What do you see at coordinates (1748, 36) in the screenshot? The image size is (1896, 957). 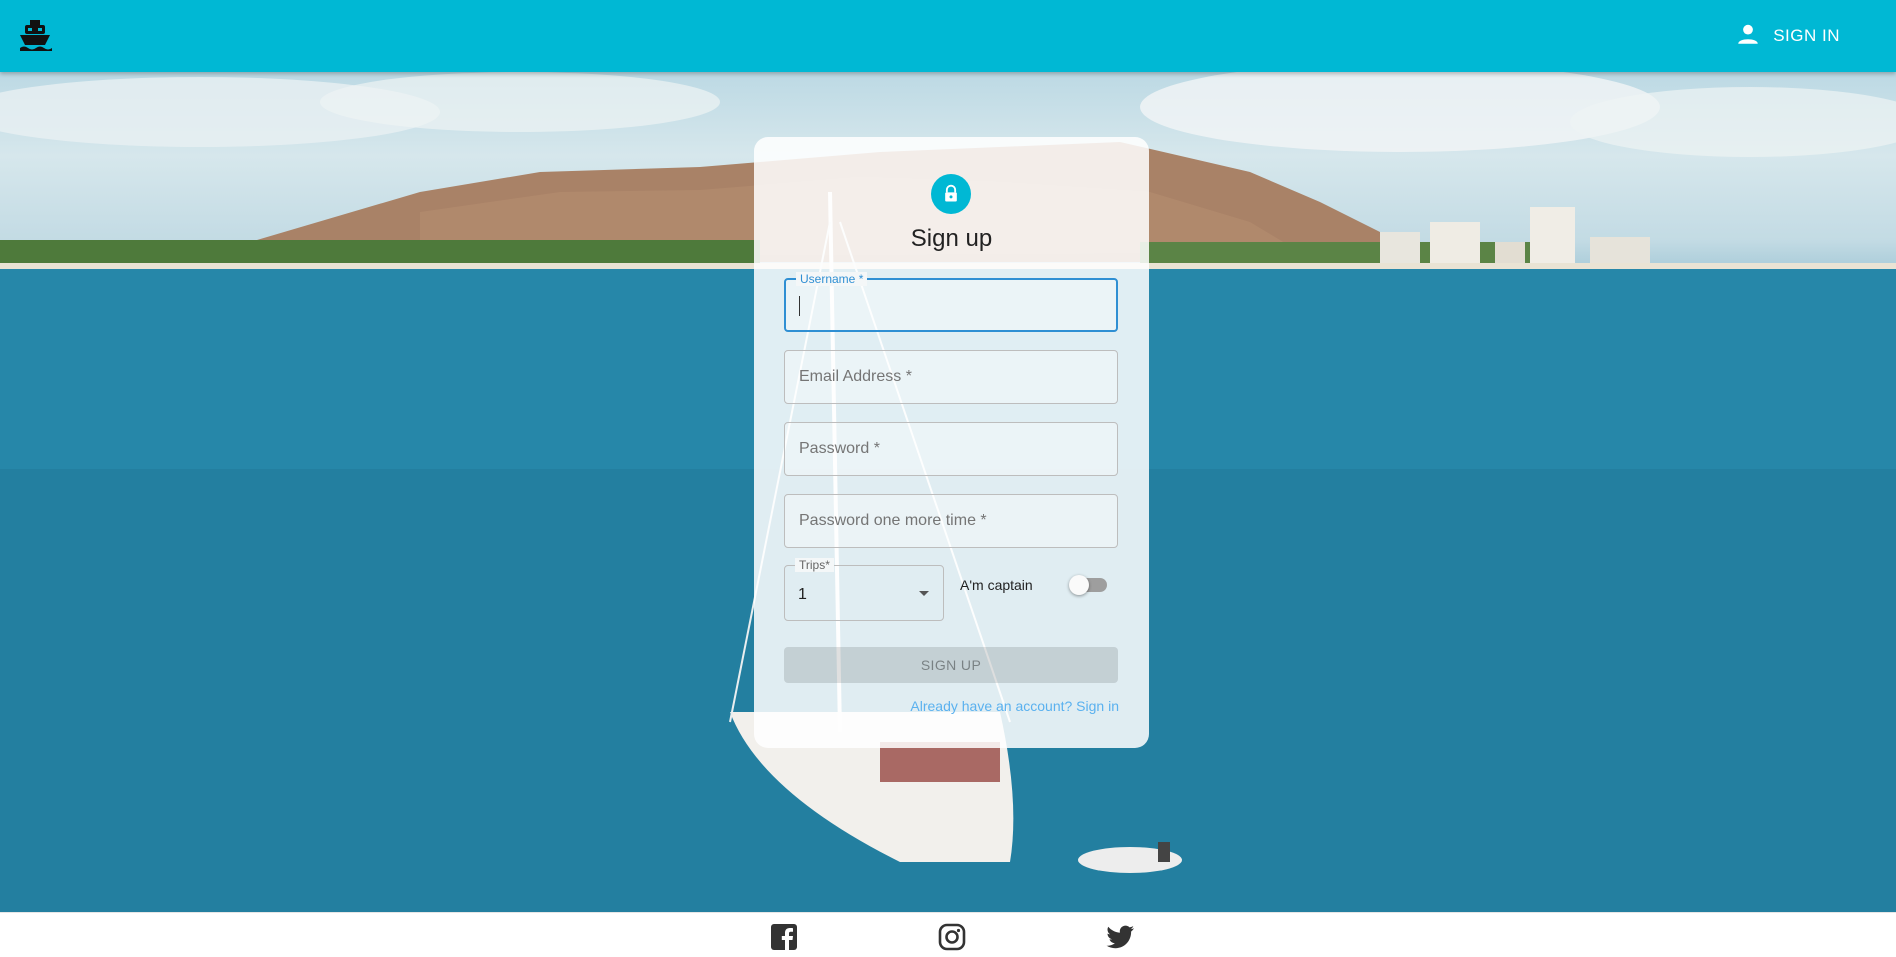 I see `person-icon` at bounding box center [1748, 36].